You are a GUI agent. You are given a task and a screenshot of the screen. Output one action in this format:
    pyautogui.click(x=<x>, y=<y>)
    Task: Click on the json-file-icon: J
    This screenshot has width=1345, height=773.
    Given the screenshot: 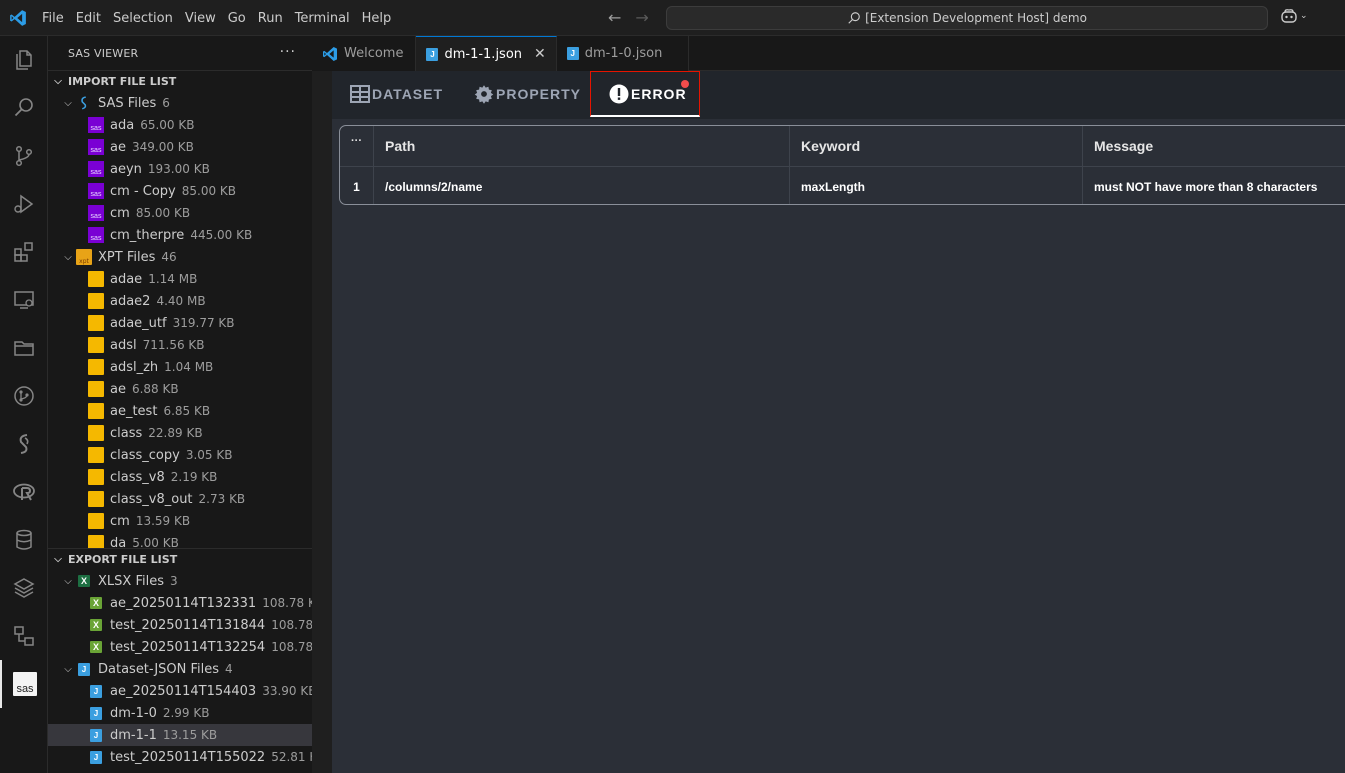 What is the action you would take?
    pyautogui.click(x=96, y=691)
    